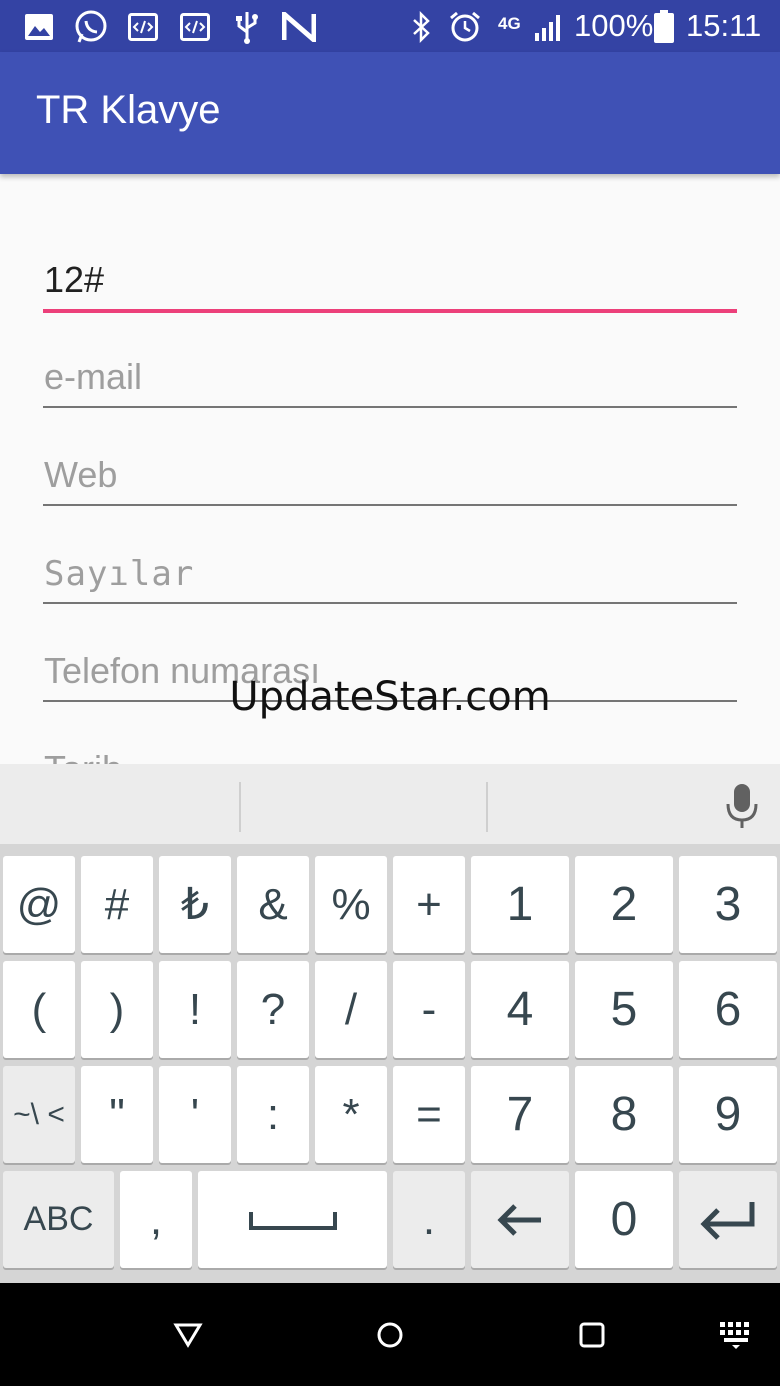 This screenshot has width=780, height=1386. I want to click on key-space, so click(292, 1219).